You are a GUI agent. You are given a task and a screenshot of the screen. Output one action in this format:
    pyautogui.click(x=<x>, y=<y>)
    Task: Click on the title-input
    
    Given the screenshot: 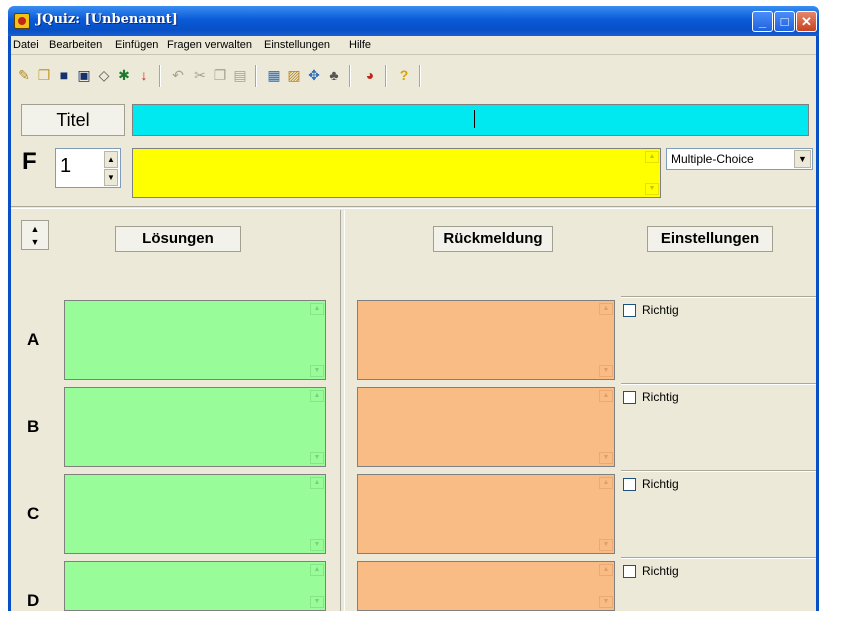 What is the action you would take?
    pyautogui.click(x=470, y=120)
    